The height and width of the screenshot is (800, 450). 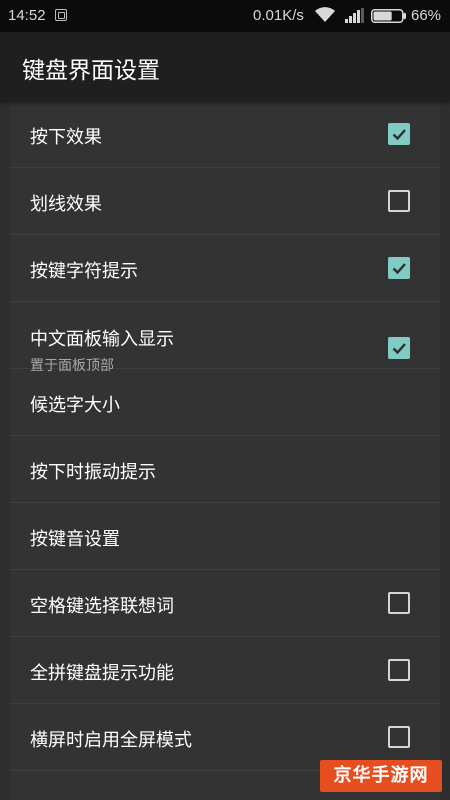 I want to click on key-char-hint-checkbox, so click(x=399, y=268).